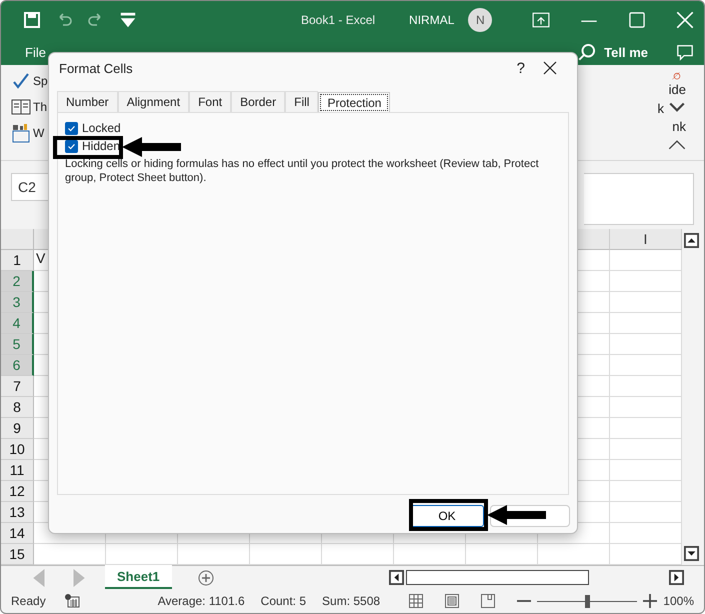 This screenshot has height=614, width=705. Describe the element at coordinates (21, 133) in the screenshot. I see `calculator-icon` at that location.